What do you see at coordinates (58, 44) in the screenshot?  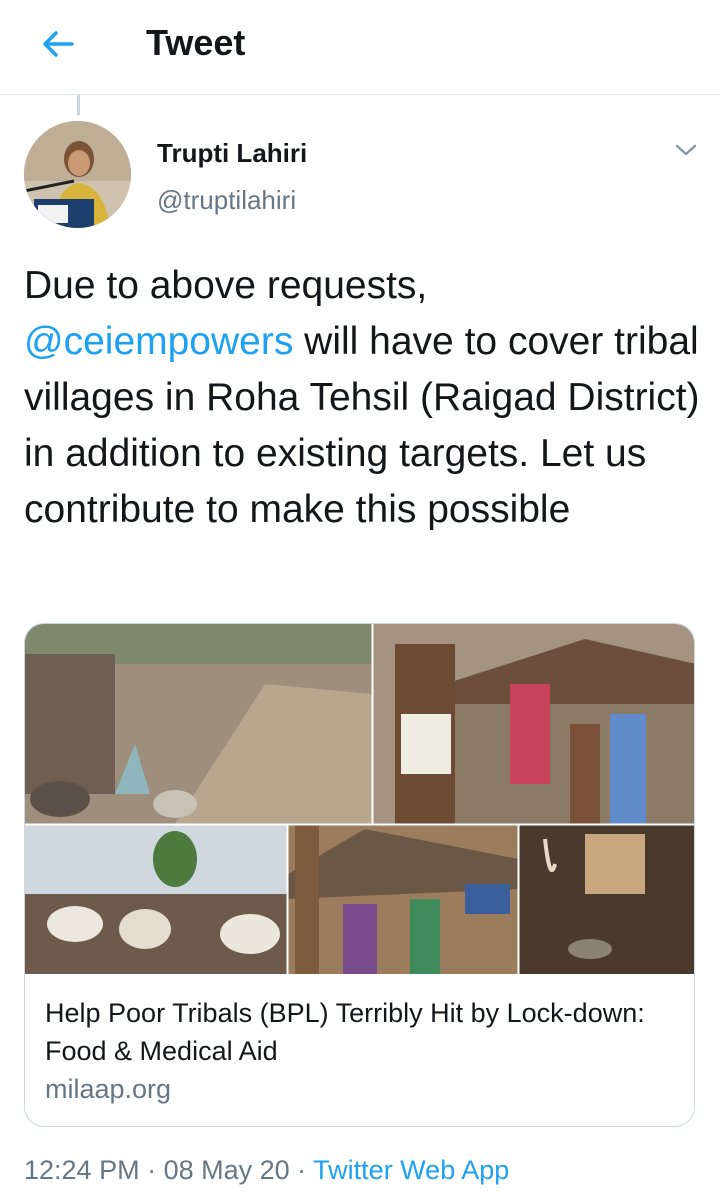 I see `arrow-left-icon` at bounding box center [58, 44].